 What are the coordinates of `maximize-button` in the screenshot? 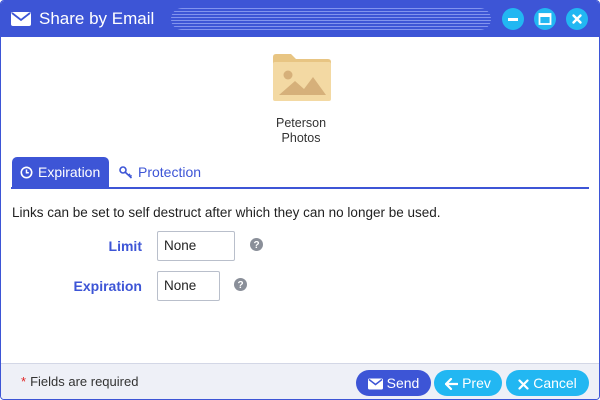 It's located at (545, 19).